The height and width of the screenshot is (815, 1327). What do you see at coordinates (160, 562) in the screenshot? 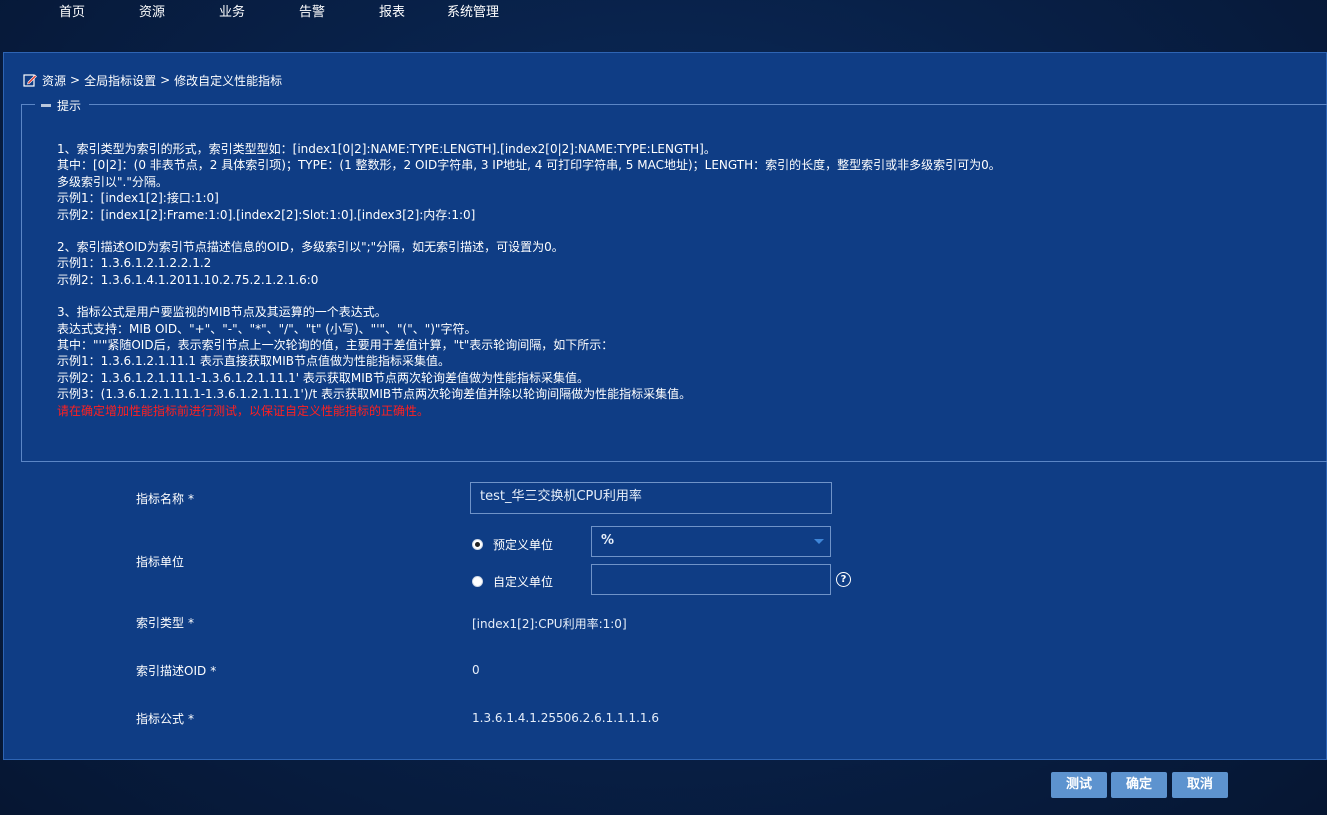
I see `metric-unit-label: 指标单位` at bounding box center [160, 562].